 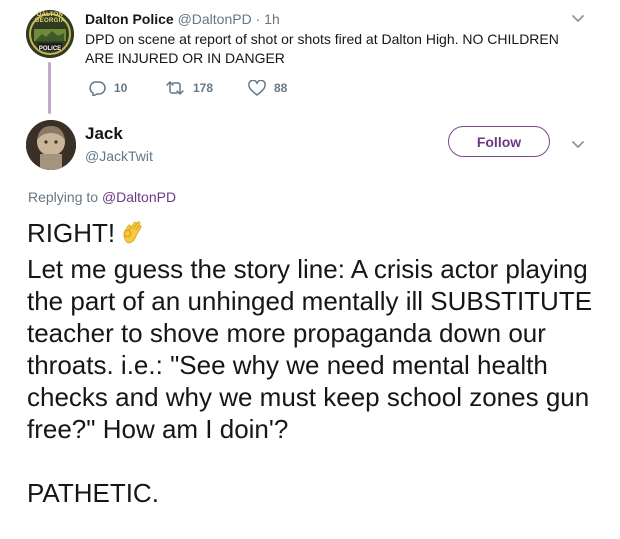 I want to click on parent-timestamp: 1h, so click(x=272, y=19).